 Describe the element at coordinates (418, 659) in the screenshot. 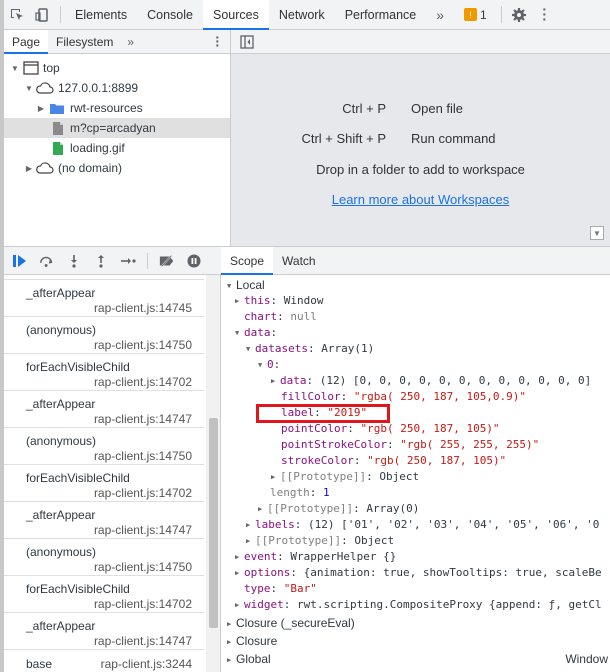

I see `scope-global: ▶ Global Window` at that location.